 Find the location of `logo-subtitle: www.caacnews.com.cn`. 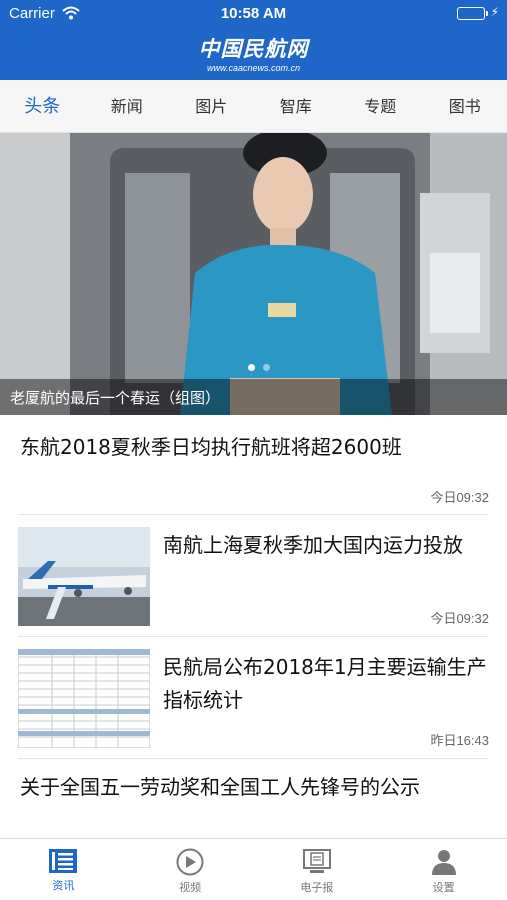

logo-subtitle: www.caacnews.com.cn is located at coordinates (253, 68).